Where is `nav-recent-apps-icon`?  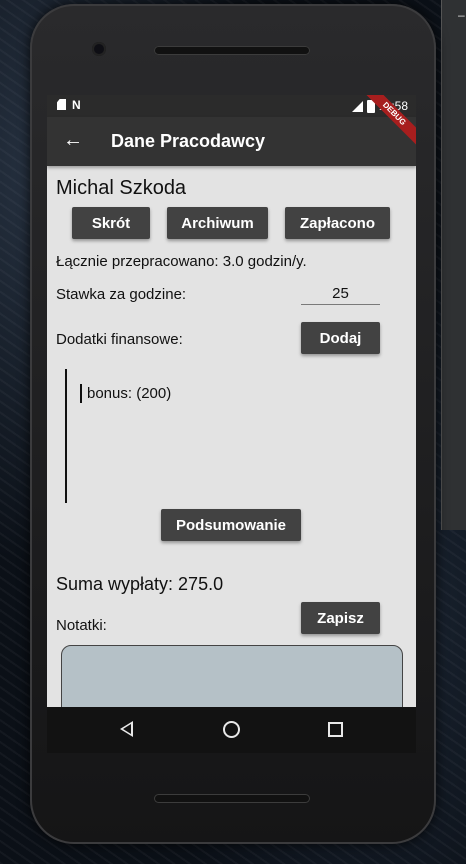
nav-recent-apps-icon is located at coordinates (335, 729).